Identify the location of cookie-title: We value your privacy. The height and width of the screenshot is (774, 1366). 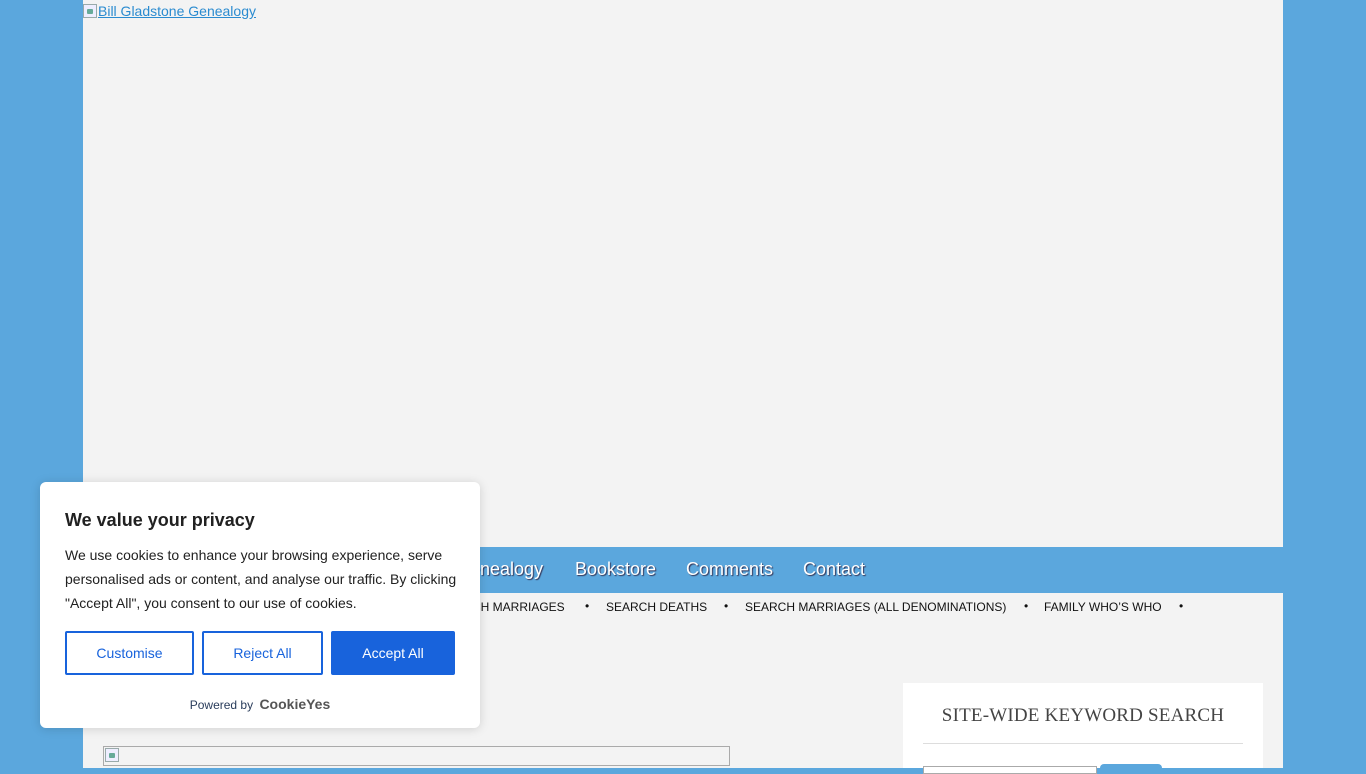
(160, 520).